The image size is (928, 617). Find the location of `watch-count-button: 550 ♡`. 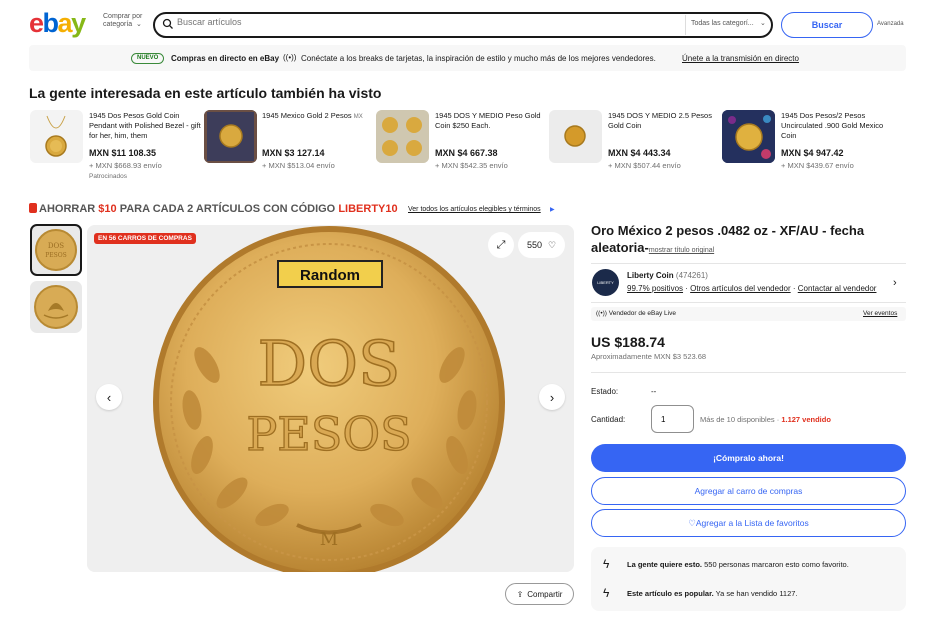

watch-count-button: 550 ♡ is located at coordinates (541, 245).